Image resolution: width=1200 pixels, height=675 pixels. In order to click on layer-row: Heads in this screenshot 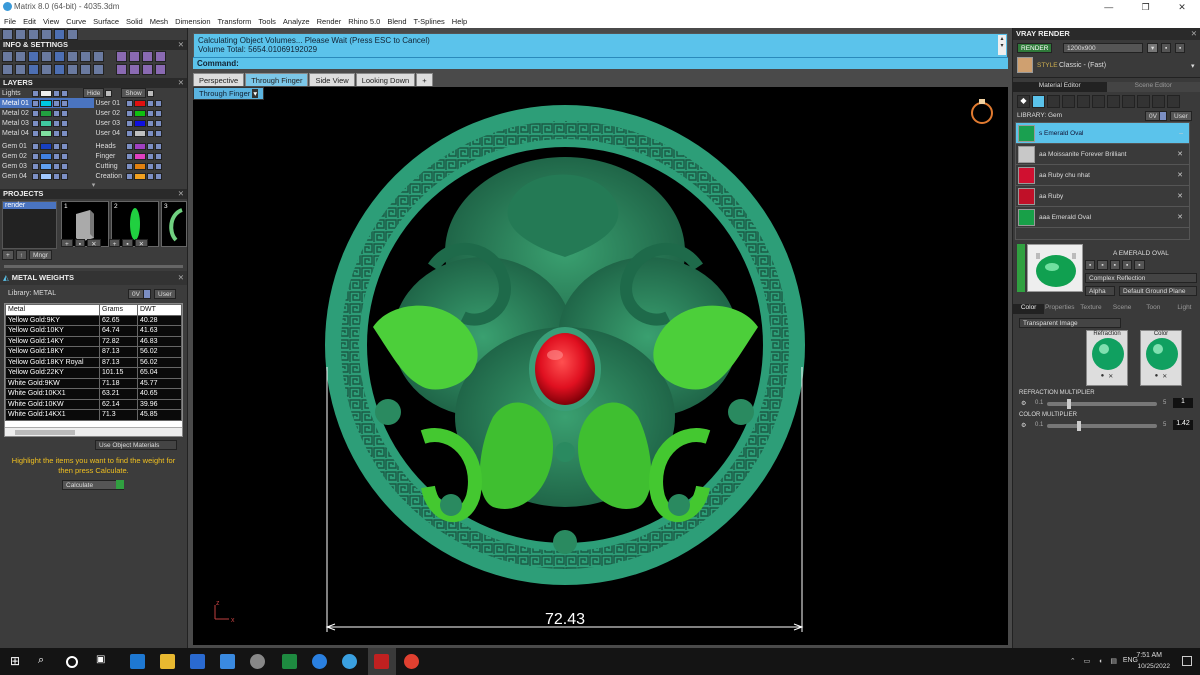, I will do `click(141, 146)`.